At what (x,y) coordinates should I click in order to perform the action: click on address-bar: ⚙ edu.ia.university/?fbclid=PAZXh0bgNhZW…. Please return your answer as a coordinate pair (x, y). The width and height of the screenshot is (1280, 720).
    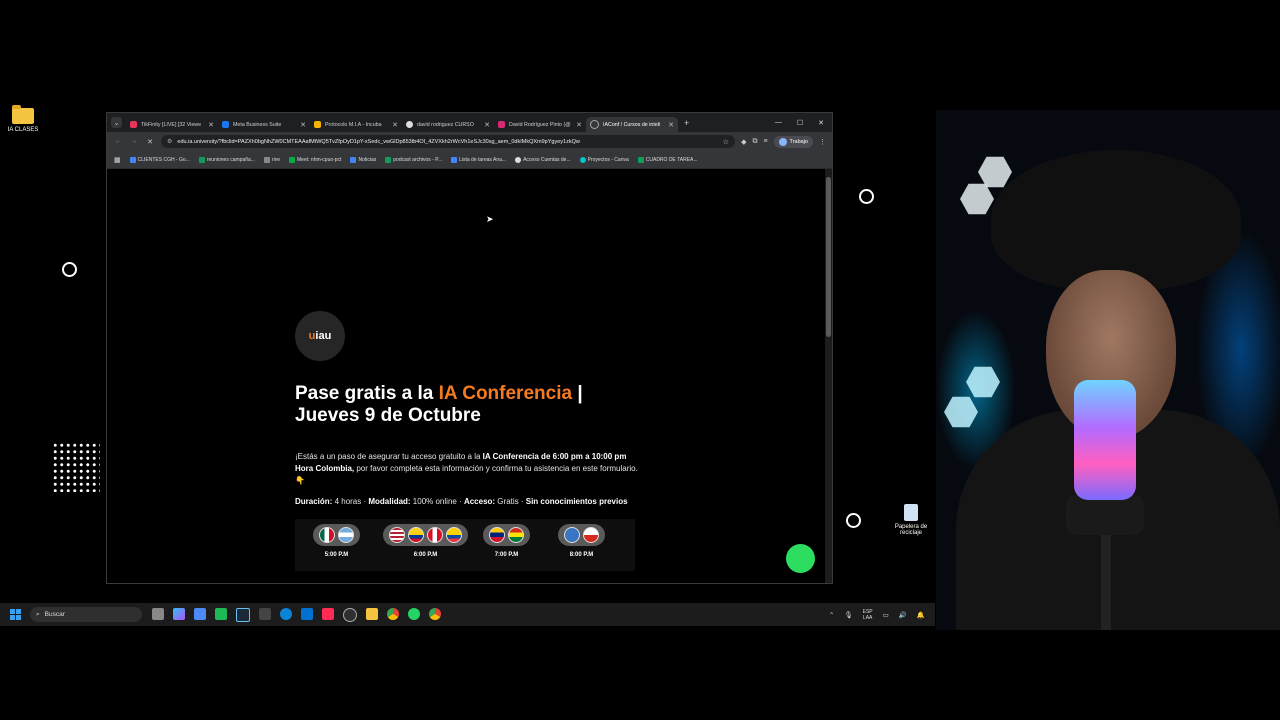
    Looking at the image, I should click on (448, 141).